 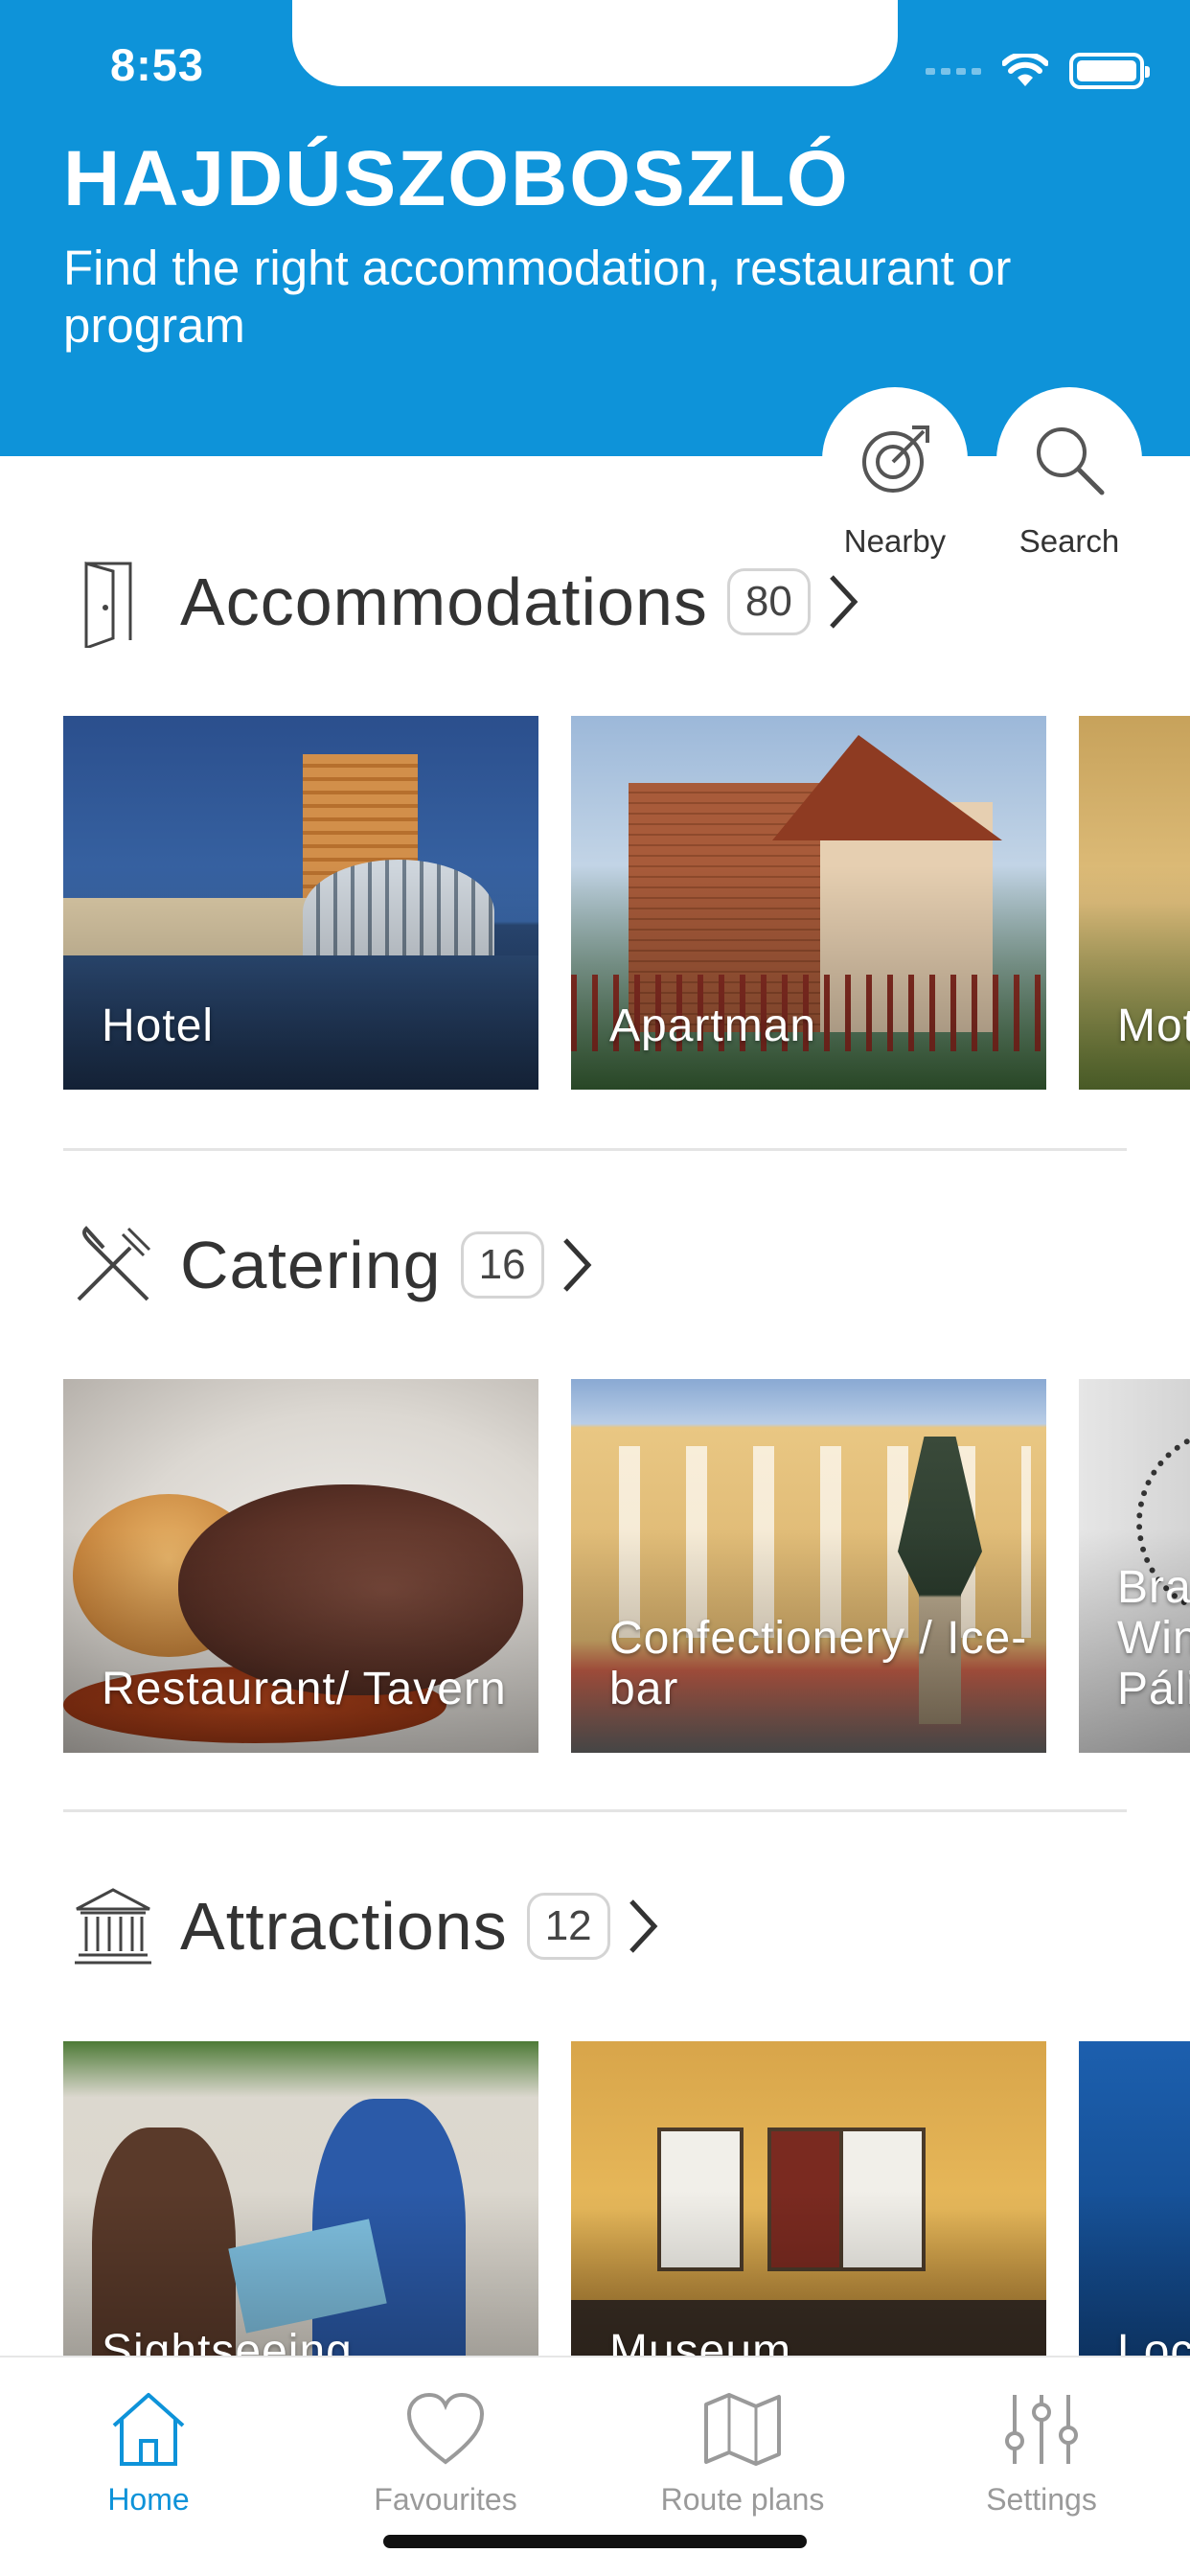 What do you see at coordinates (158, 64) in the screenshot?
I see `status-time: 8:53` at bounding box center [158, 64].